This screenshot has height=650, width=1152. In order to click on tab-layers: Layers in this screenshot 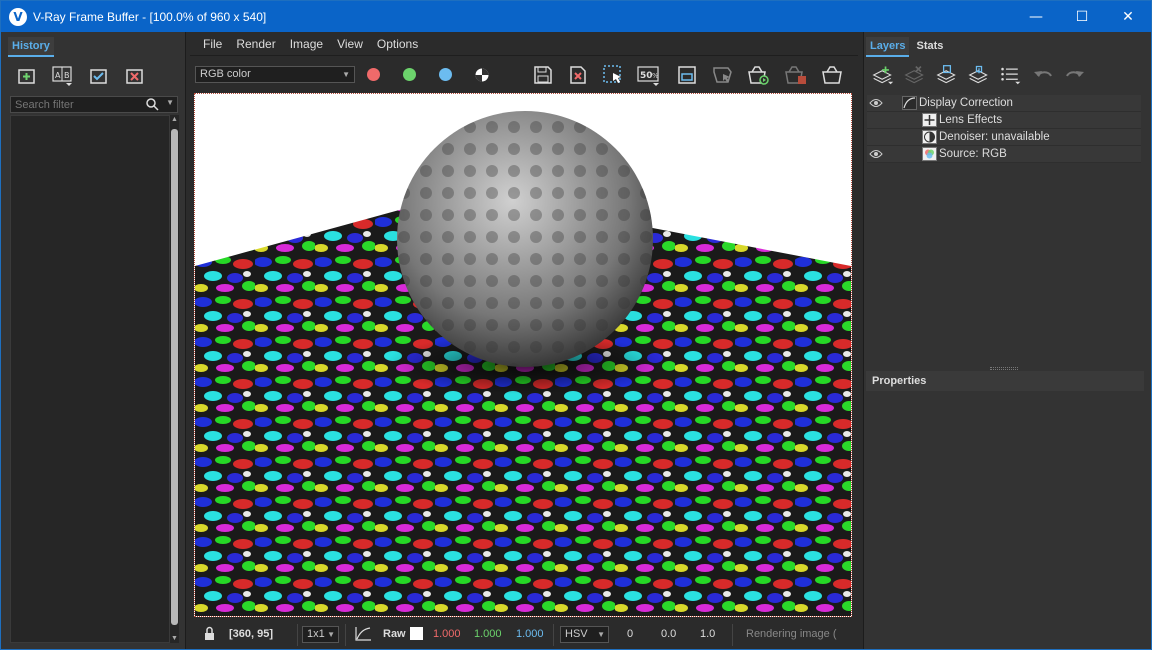, I will do `click(888, 47)`.